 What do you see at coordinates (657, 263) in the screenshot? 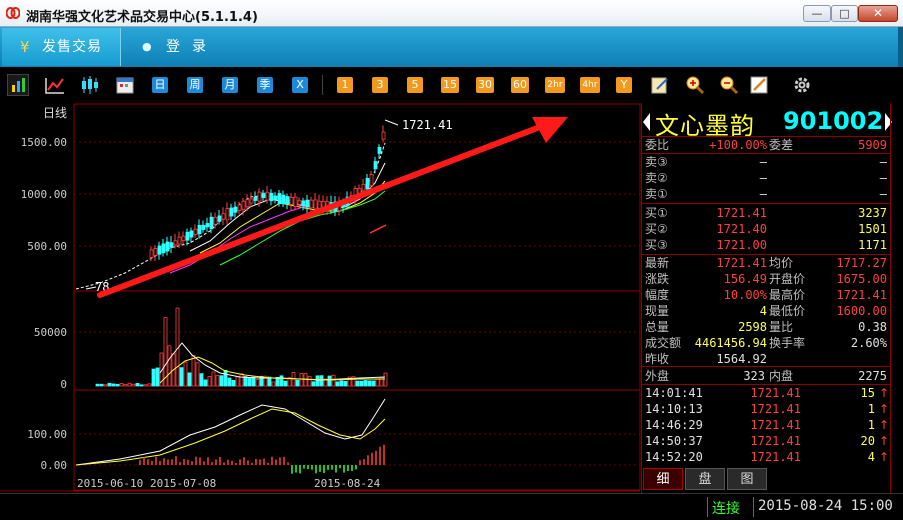
I see `stat-label: 最新` at bounding box center [657, 263].